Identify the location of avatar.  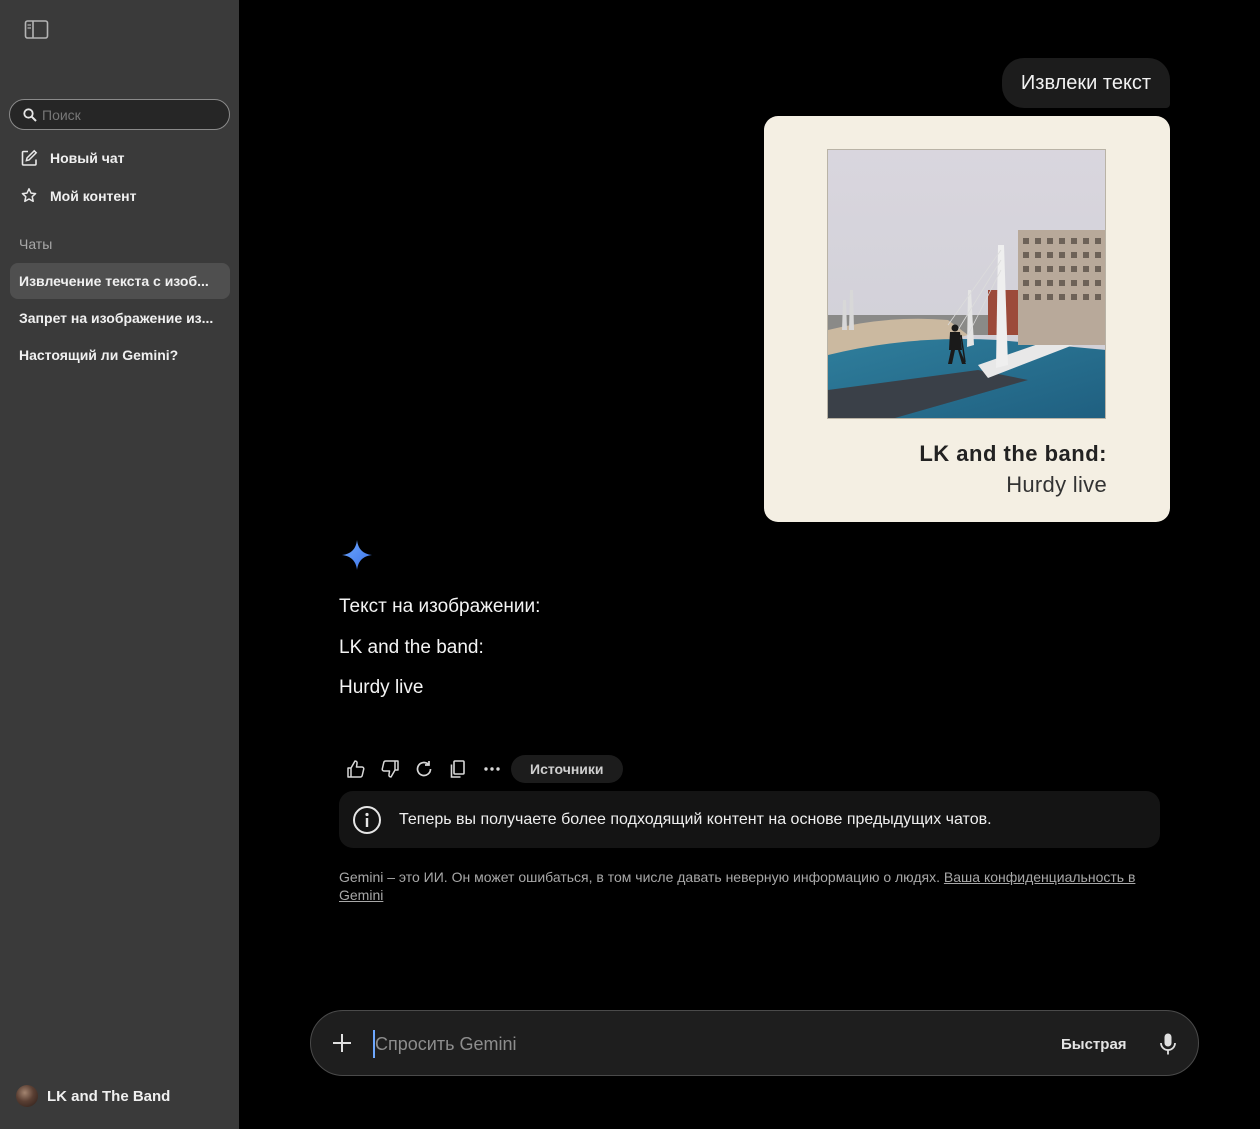
(27, 1096).